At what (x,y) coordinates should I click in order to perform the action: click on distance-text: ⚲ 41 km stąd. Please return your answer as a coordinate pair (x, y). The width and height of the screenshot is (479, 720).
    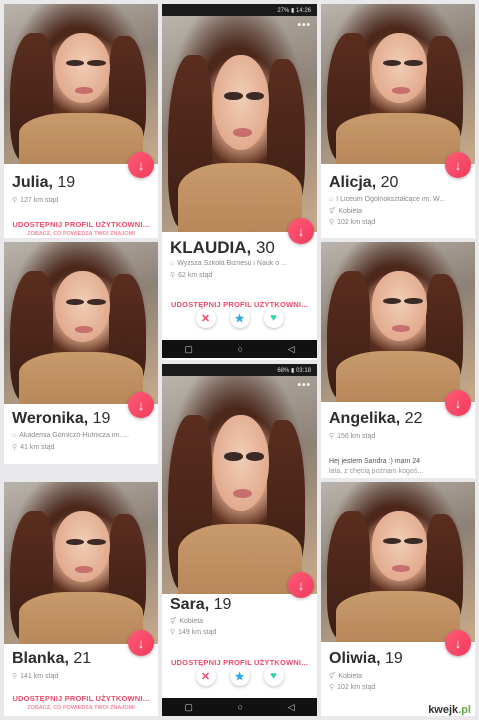
    Looking at the image, I should click on (33, 447).